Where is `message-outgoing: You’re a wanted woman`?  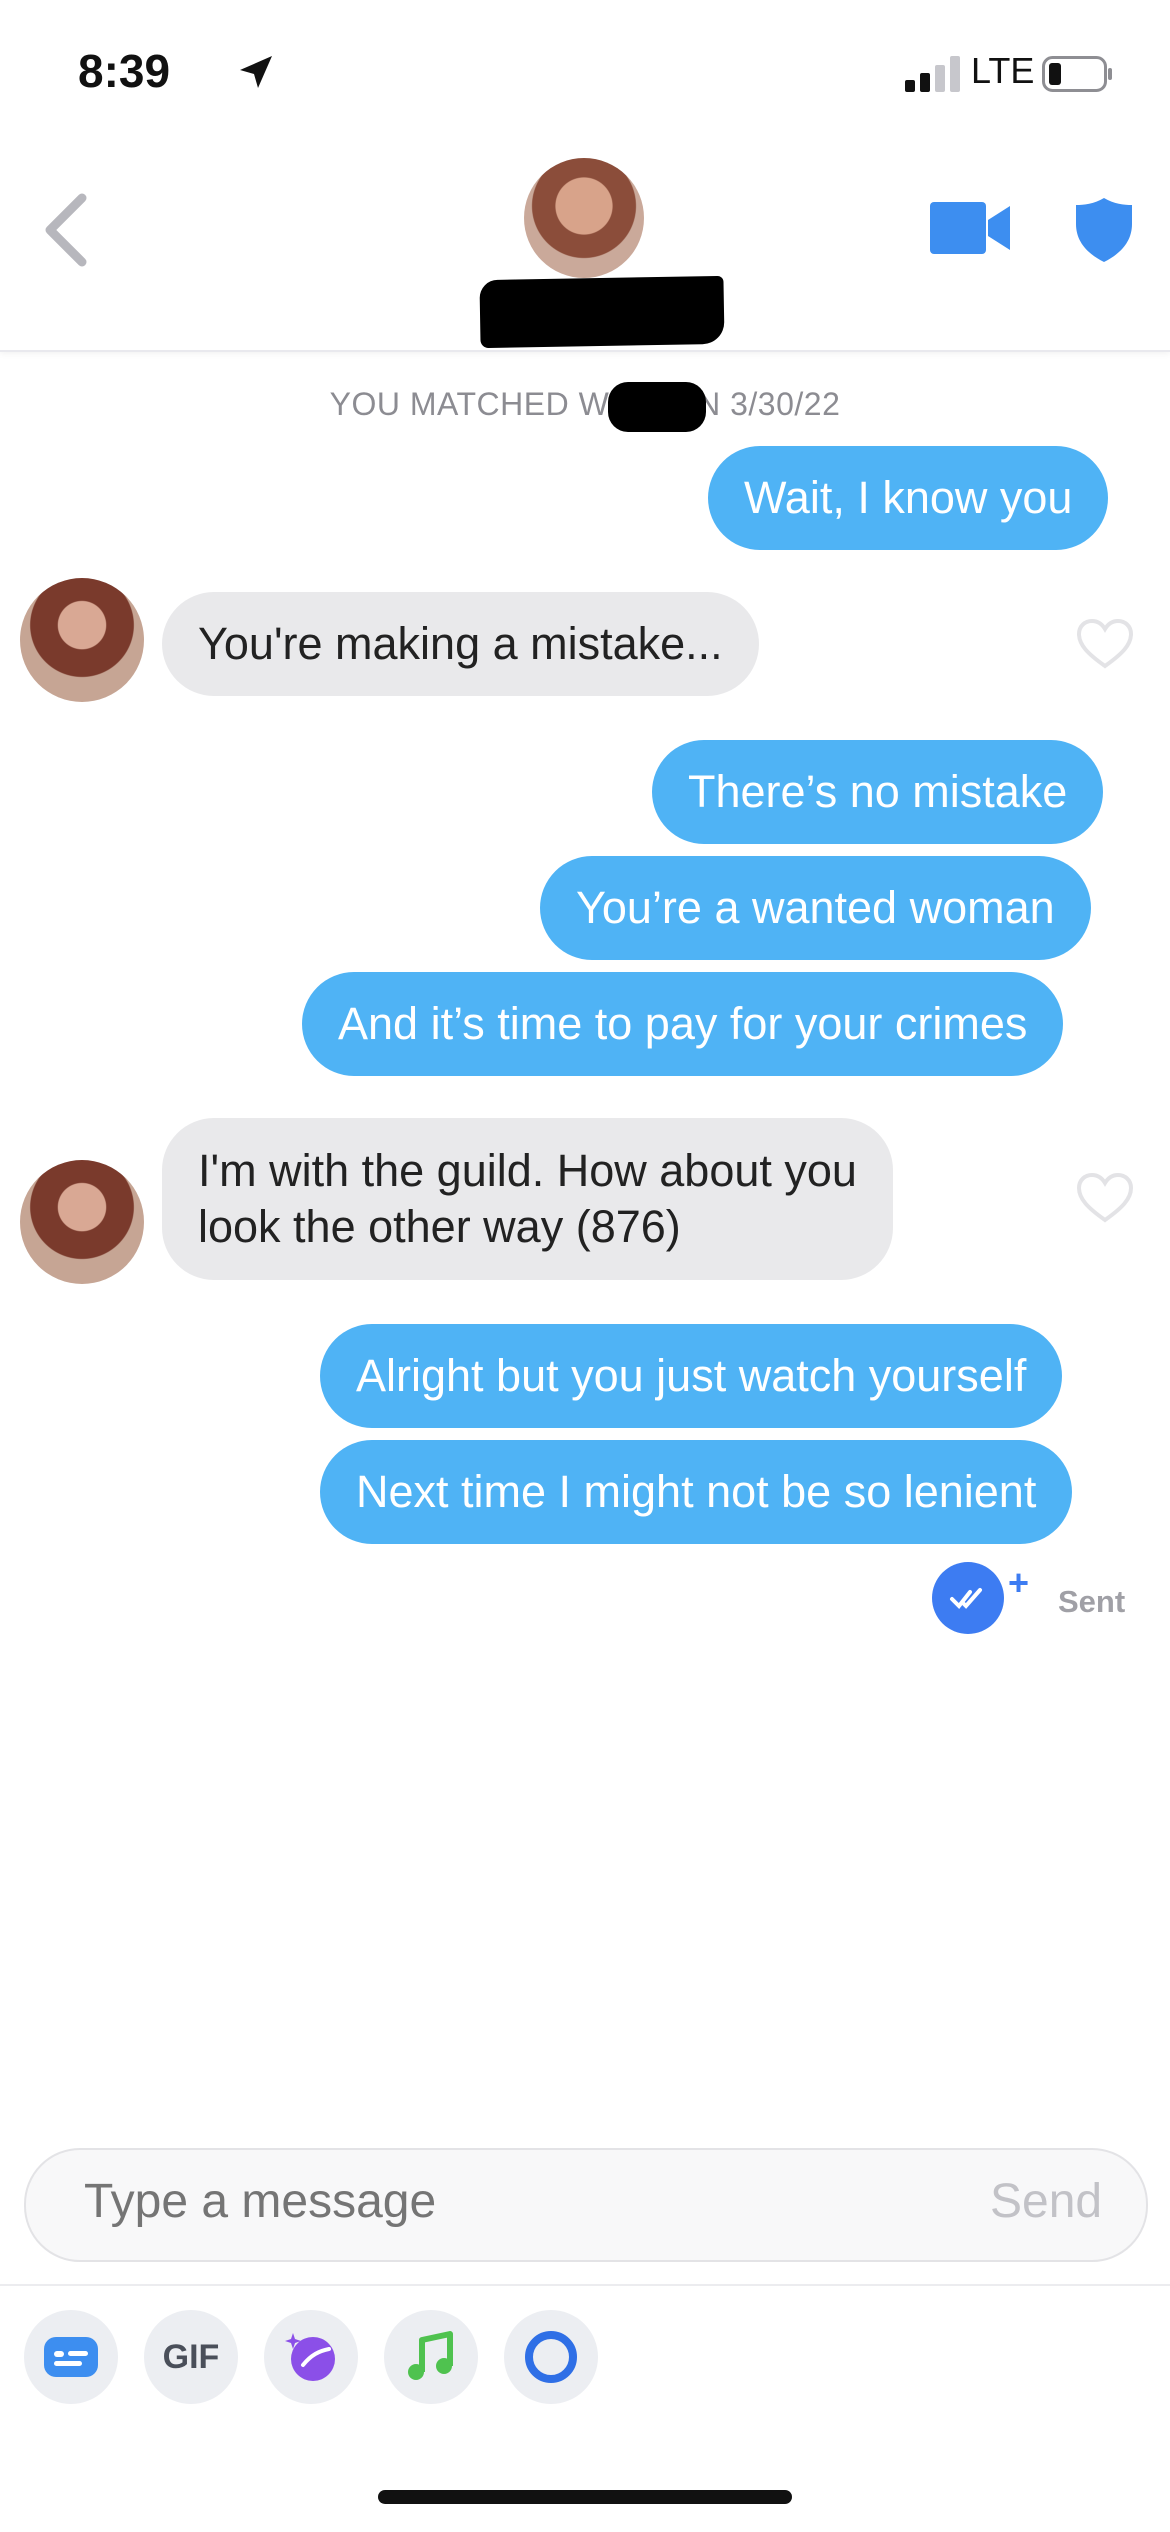
message-outgoing: You’re a wanted woman is located at coordinates (815, 908).